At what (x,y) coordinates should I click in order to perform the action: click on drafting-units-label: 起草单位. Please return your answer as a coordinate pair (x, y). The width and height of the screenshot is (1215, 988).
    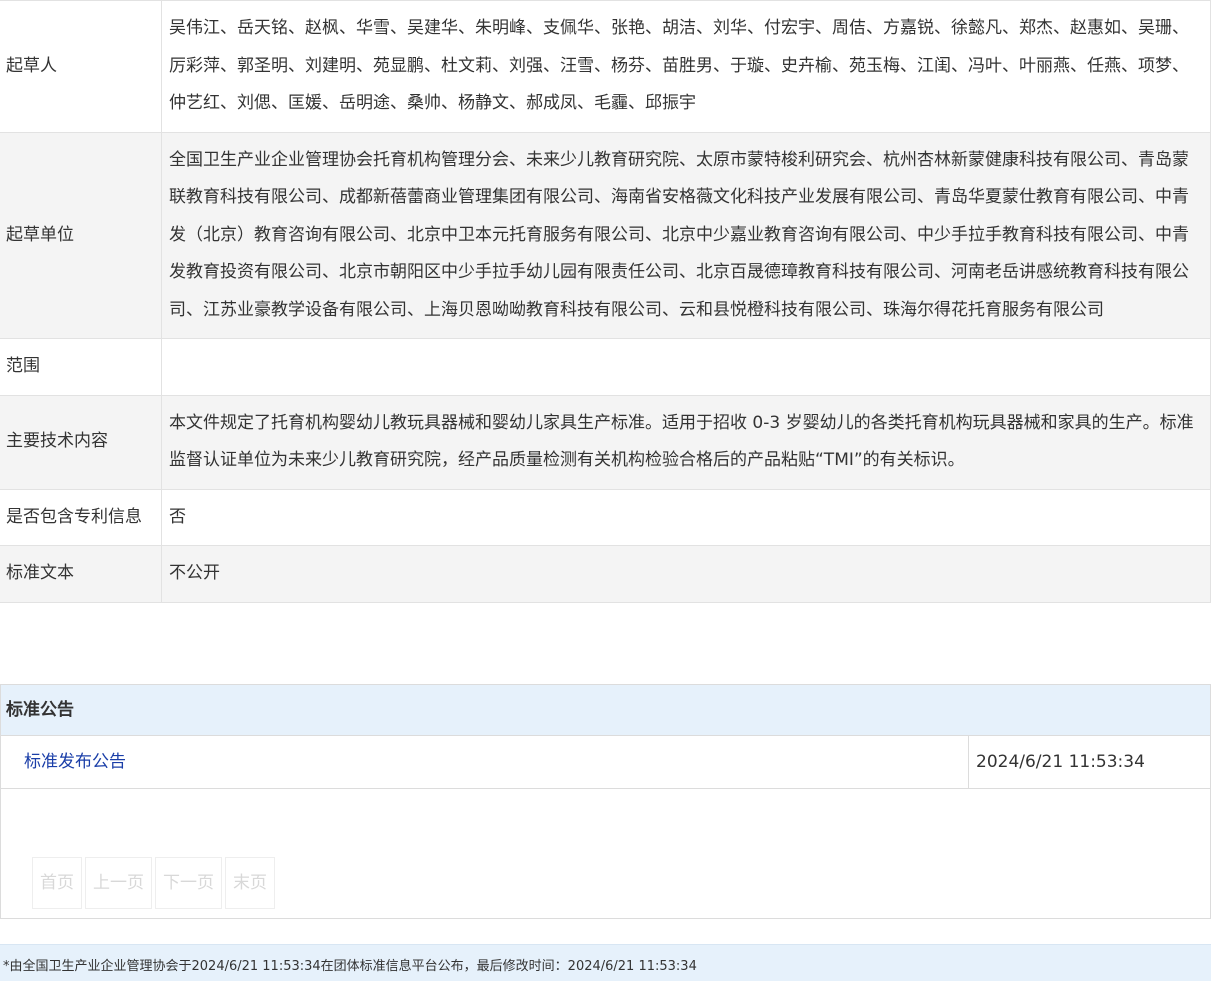
    Looking at the image, I should click on (81, 235).